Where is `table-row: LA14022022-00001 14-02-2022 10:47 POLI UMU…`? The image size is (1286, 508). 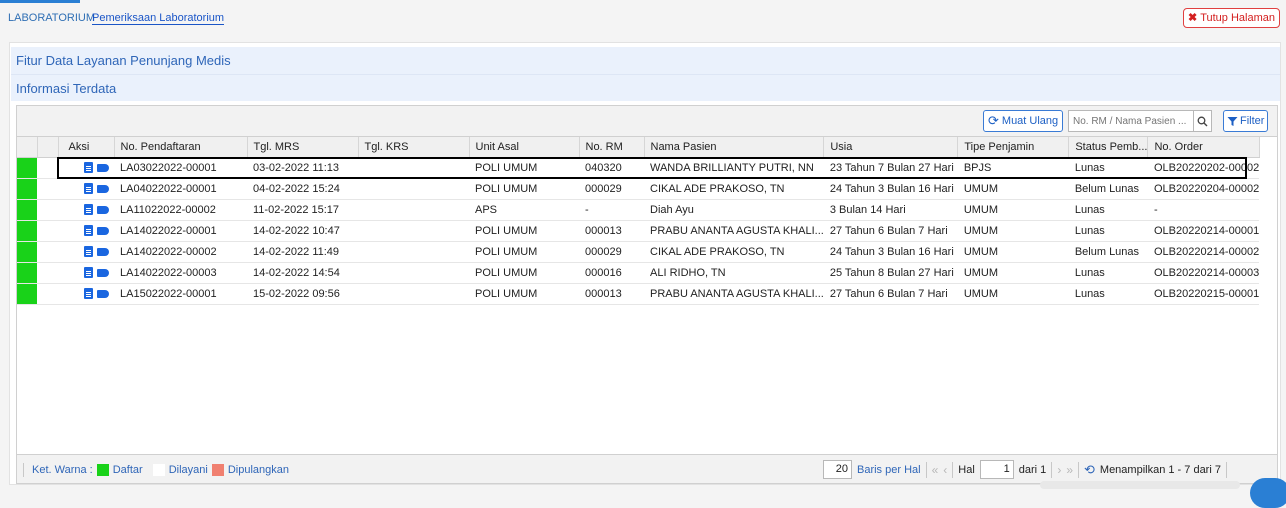
table-row: LA14022022-00001 14-02-2022 10:47 POLI UMU… is located at coordinates (638, 231).